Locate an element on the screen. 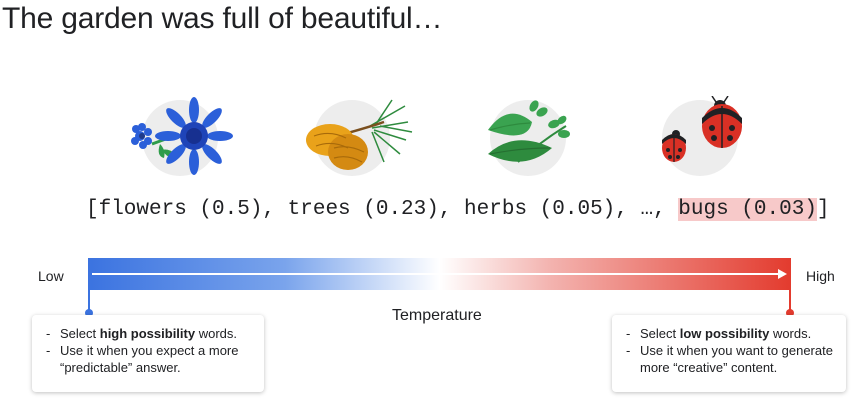 The image size is (856, 405). bugs-icon is located at coordinates (721, 136).